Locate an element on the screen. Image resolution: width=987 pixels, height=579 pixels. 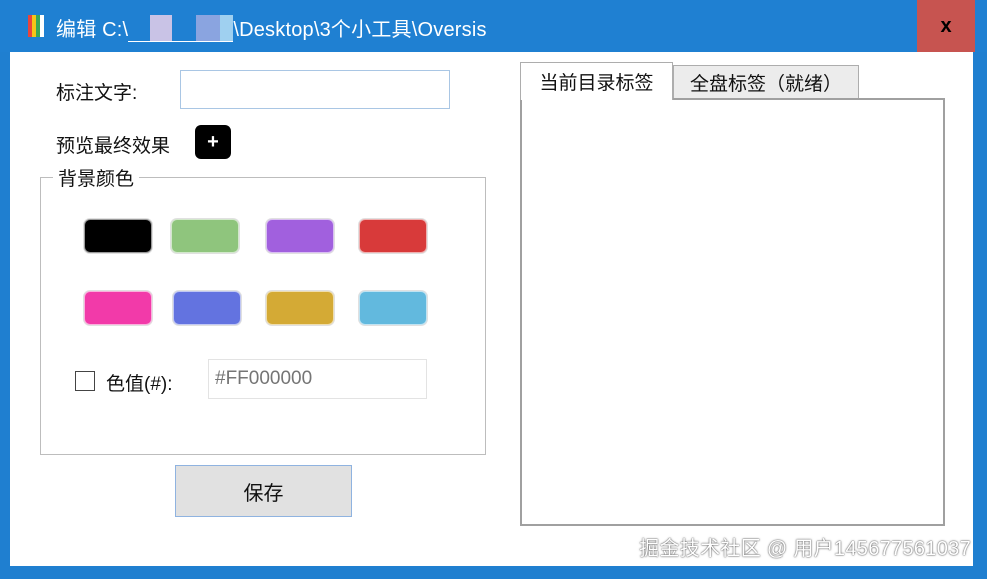
window-title: 编辑 C:\ \Desktop\3个小工具\Oversis is located at coordinates (271, 27).